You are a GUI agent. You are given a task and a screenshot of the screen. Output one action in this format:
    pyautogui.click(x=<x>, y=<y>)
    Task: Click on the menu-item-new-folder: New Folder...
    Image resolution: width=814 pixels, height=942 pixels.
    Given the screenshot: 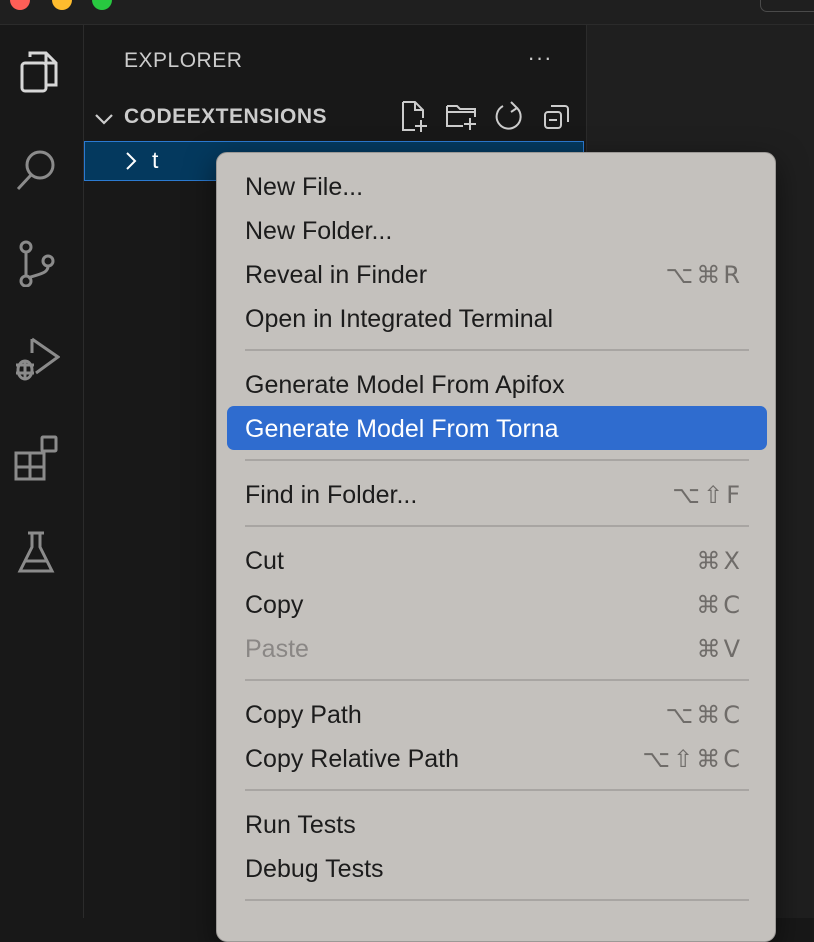 What is the action you would take?
    pyautogui.click(x=497, y=230)
    